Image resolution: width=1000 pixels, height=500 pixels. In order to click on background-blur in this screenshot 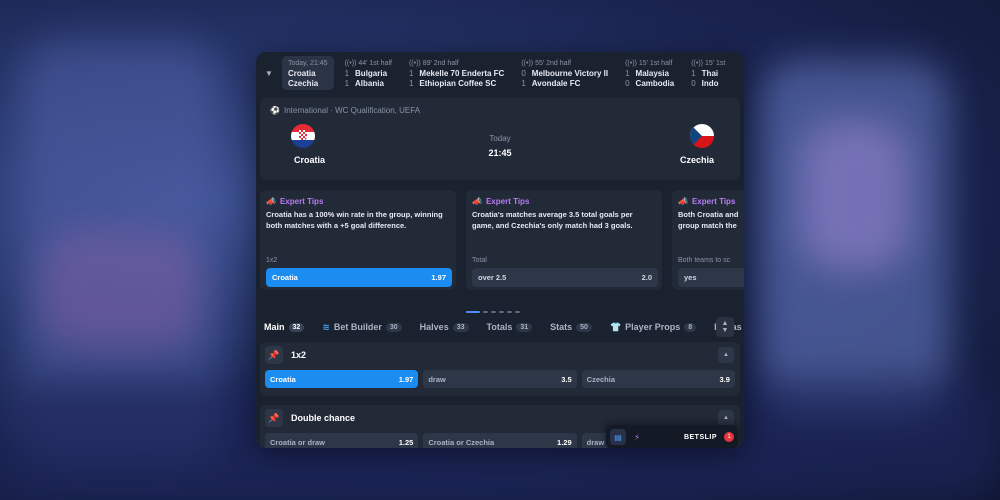, I will do `click(855, 195)`.